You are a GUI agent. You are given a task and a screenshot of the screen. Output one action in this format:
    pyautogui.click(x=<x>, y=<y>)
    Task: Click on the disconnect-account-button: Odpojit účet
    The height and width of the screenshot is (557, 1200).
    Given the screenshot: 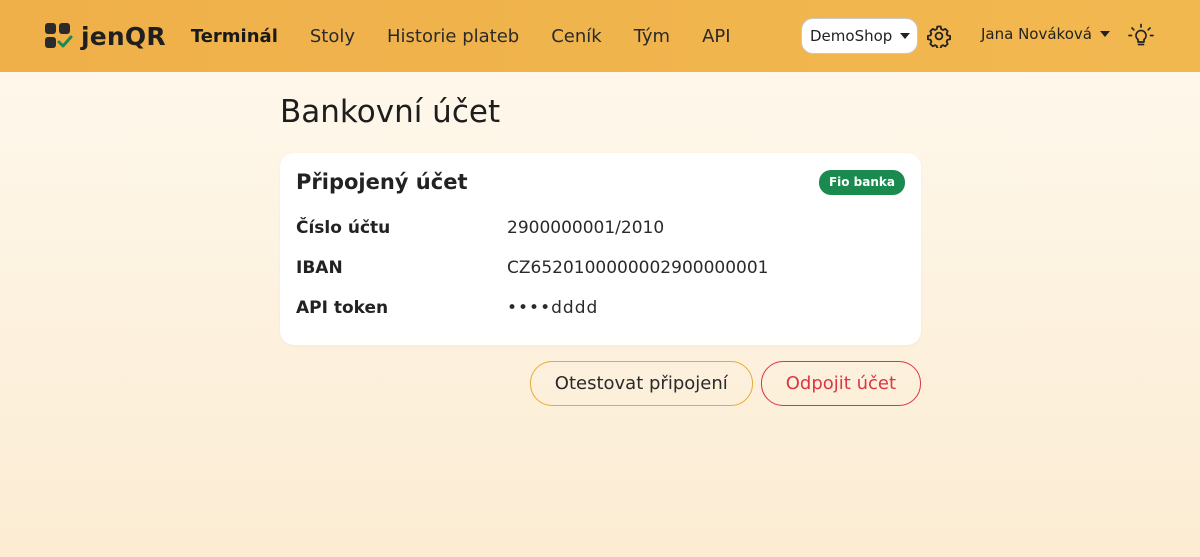 What is the action you would take?
    pyautogui.click(x=840, y=383)
    